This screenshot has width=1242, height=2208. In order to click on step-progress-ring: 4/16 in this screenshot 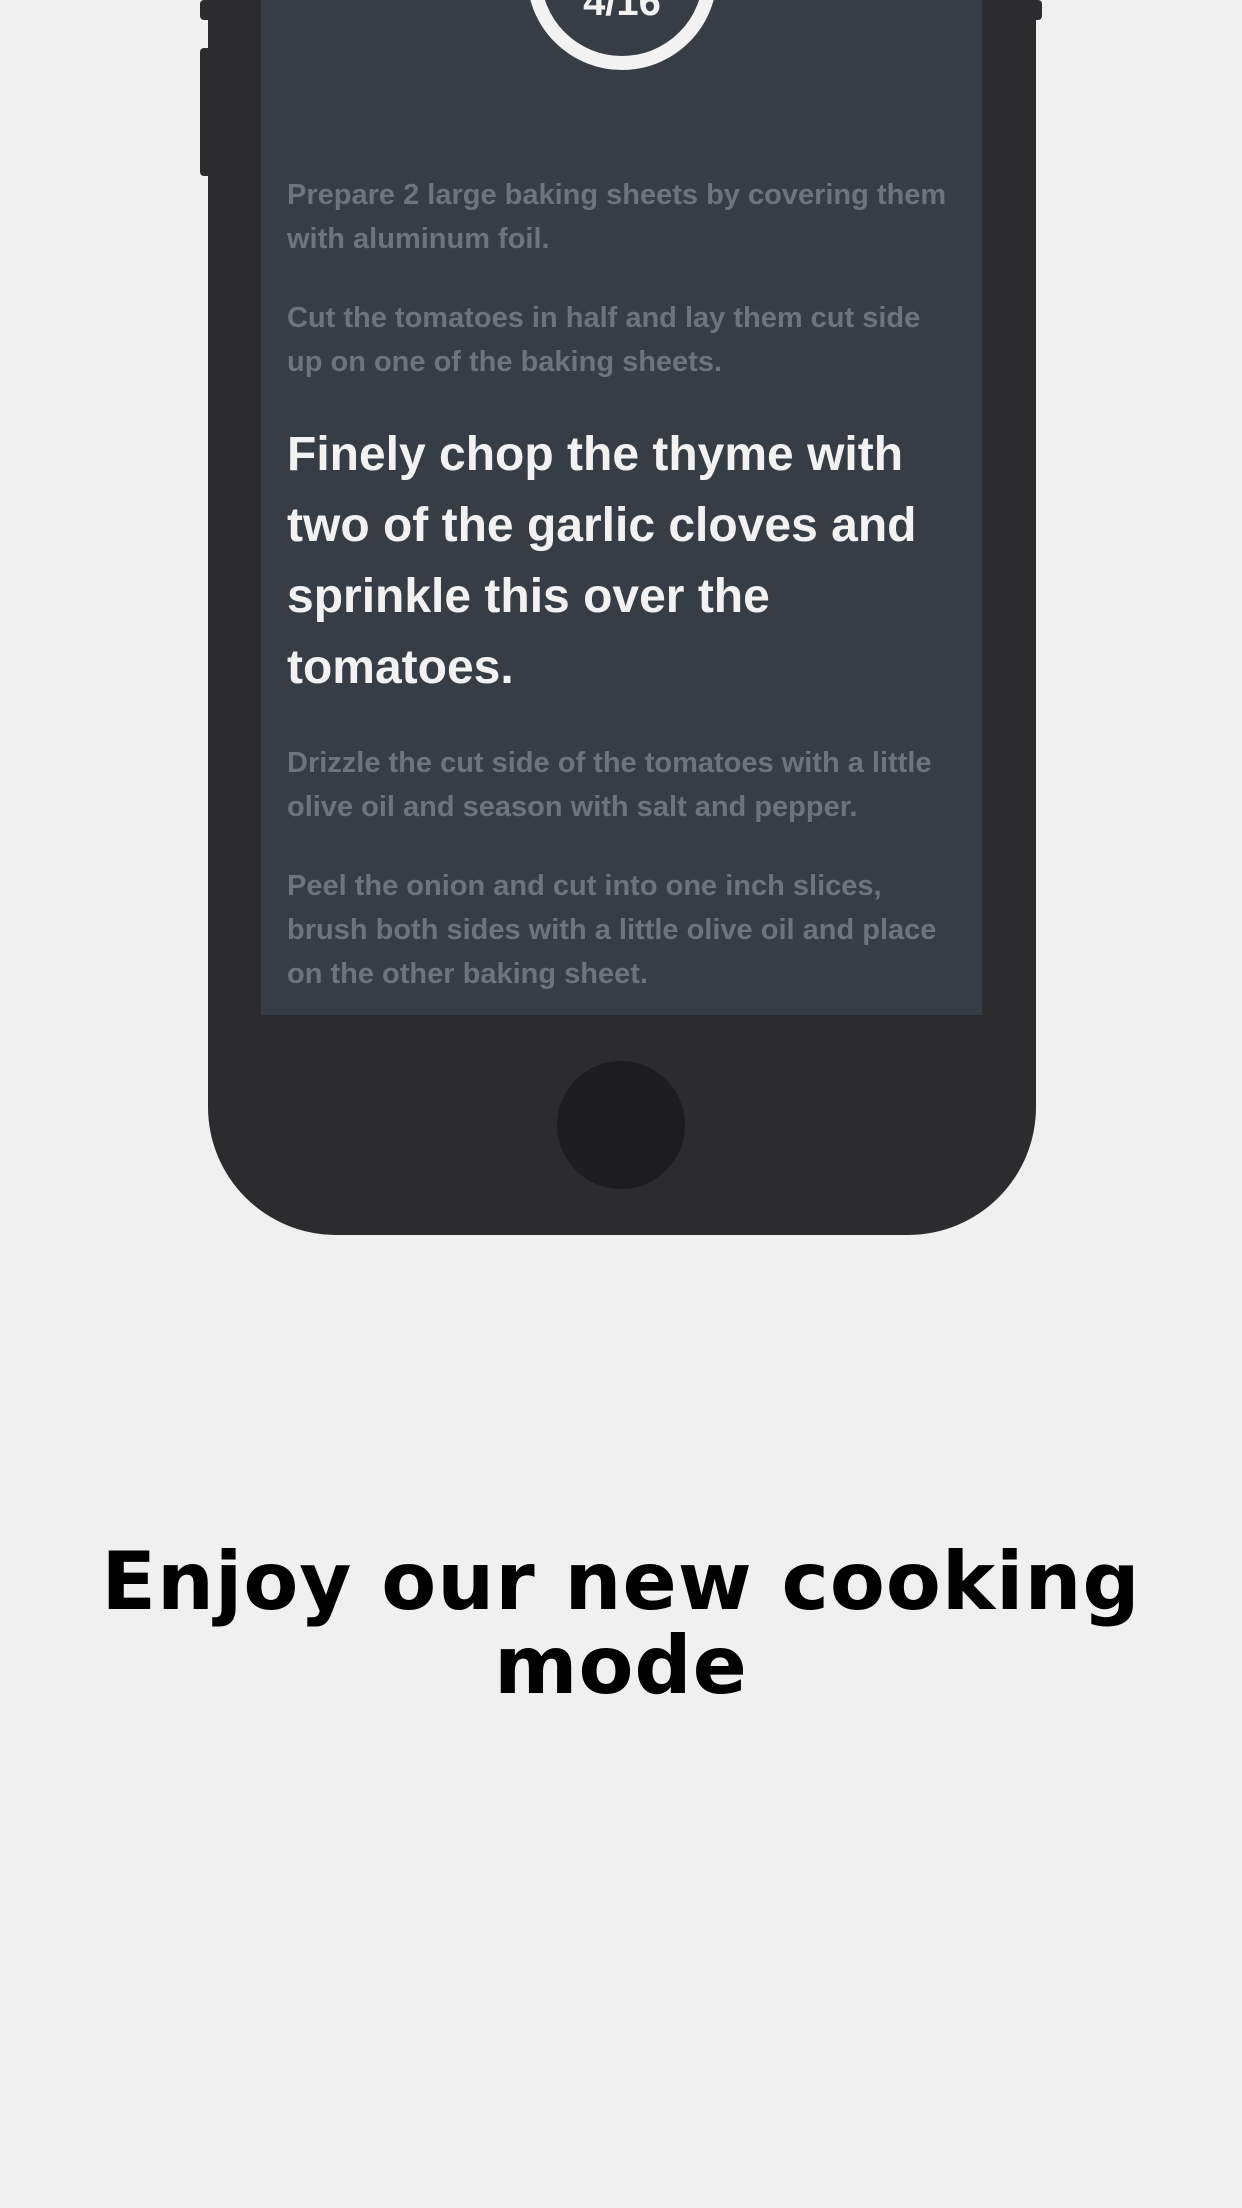, I will do `click(622, 42)`.